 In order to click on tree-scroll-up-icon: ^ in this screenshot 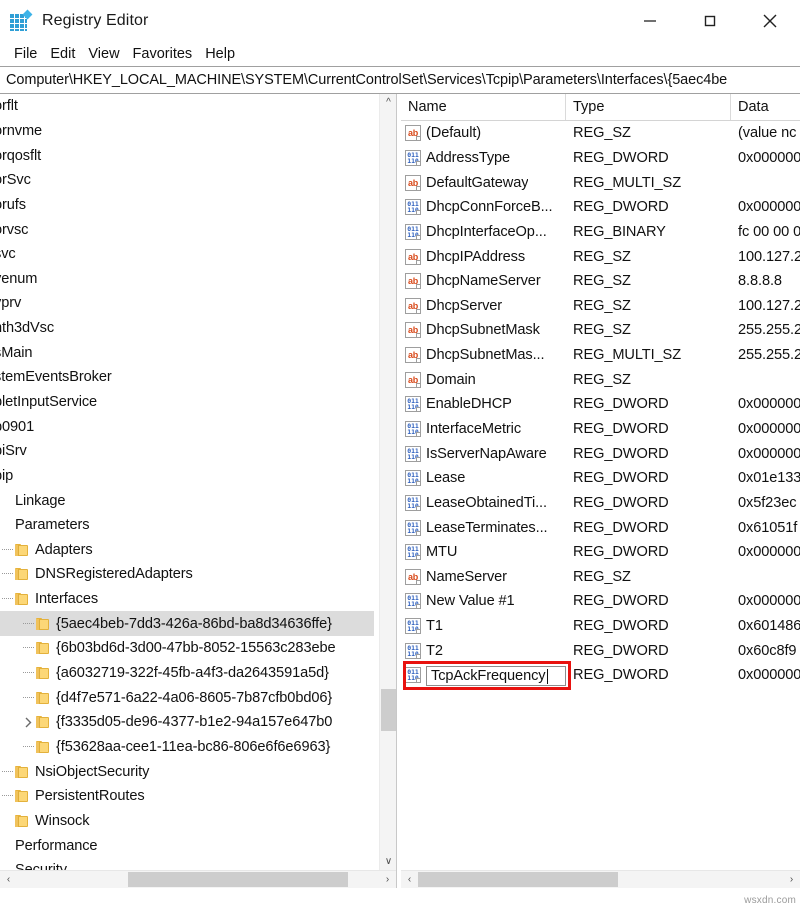, I will do `click(388, 102)`.